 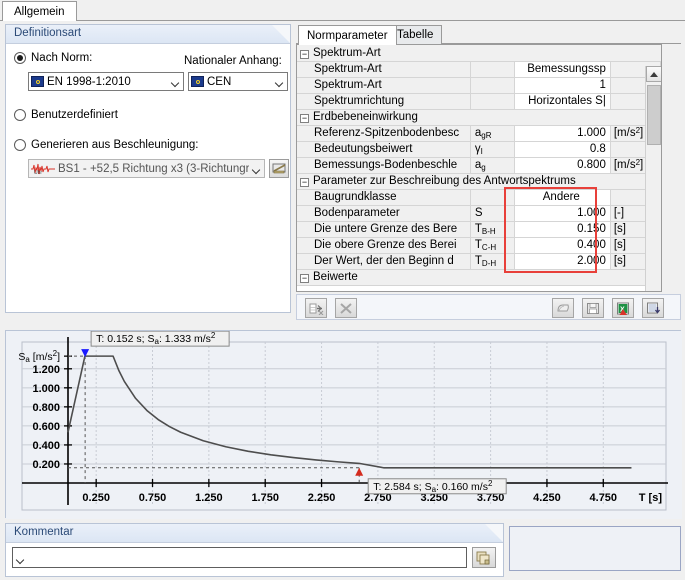 I want to click on group-label-cell: − Beiwerte, so click(x=479, y=277).